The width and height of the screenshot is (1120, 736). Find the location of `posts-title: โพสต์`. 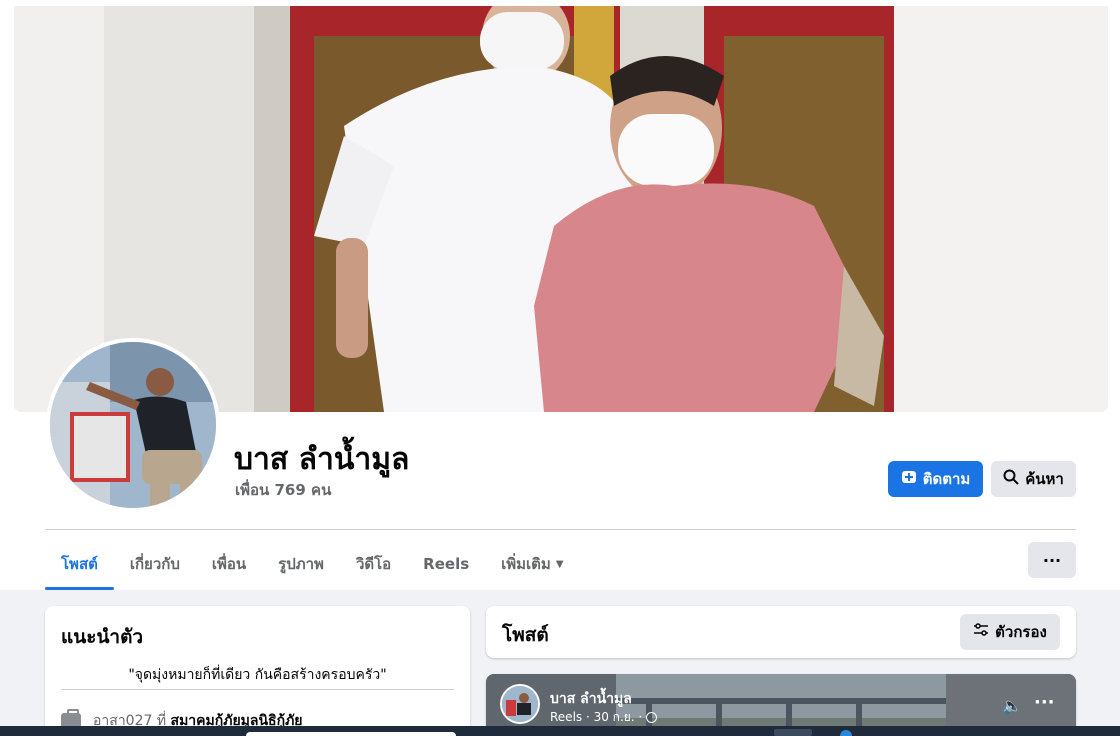

posts-title: โพสต์ is located at coordinates (525, 635).